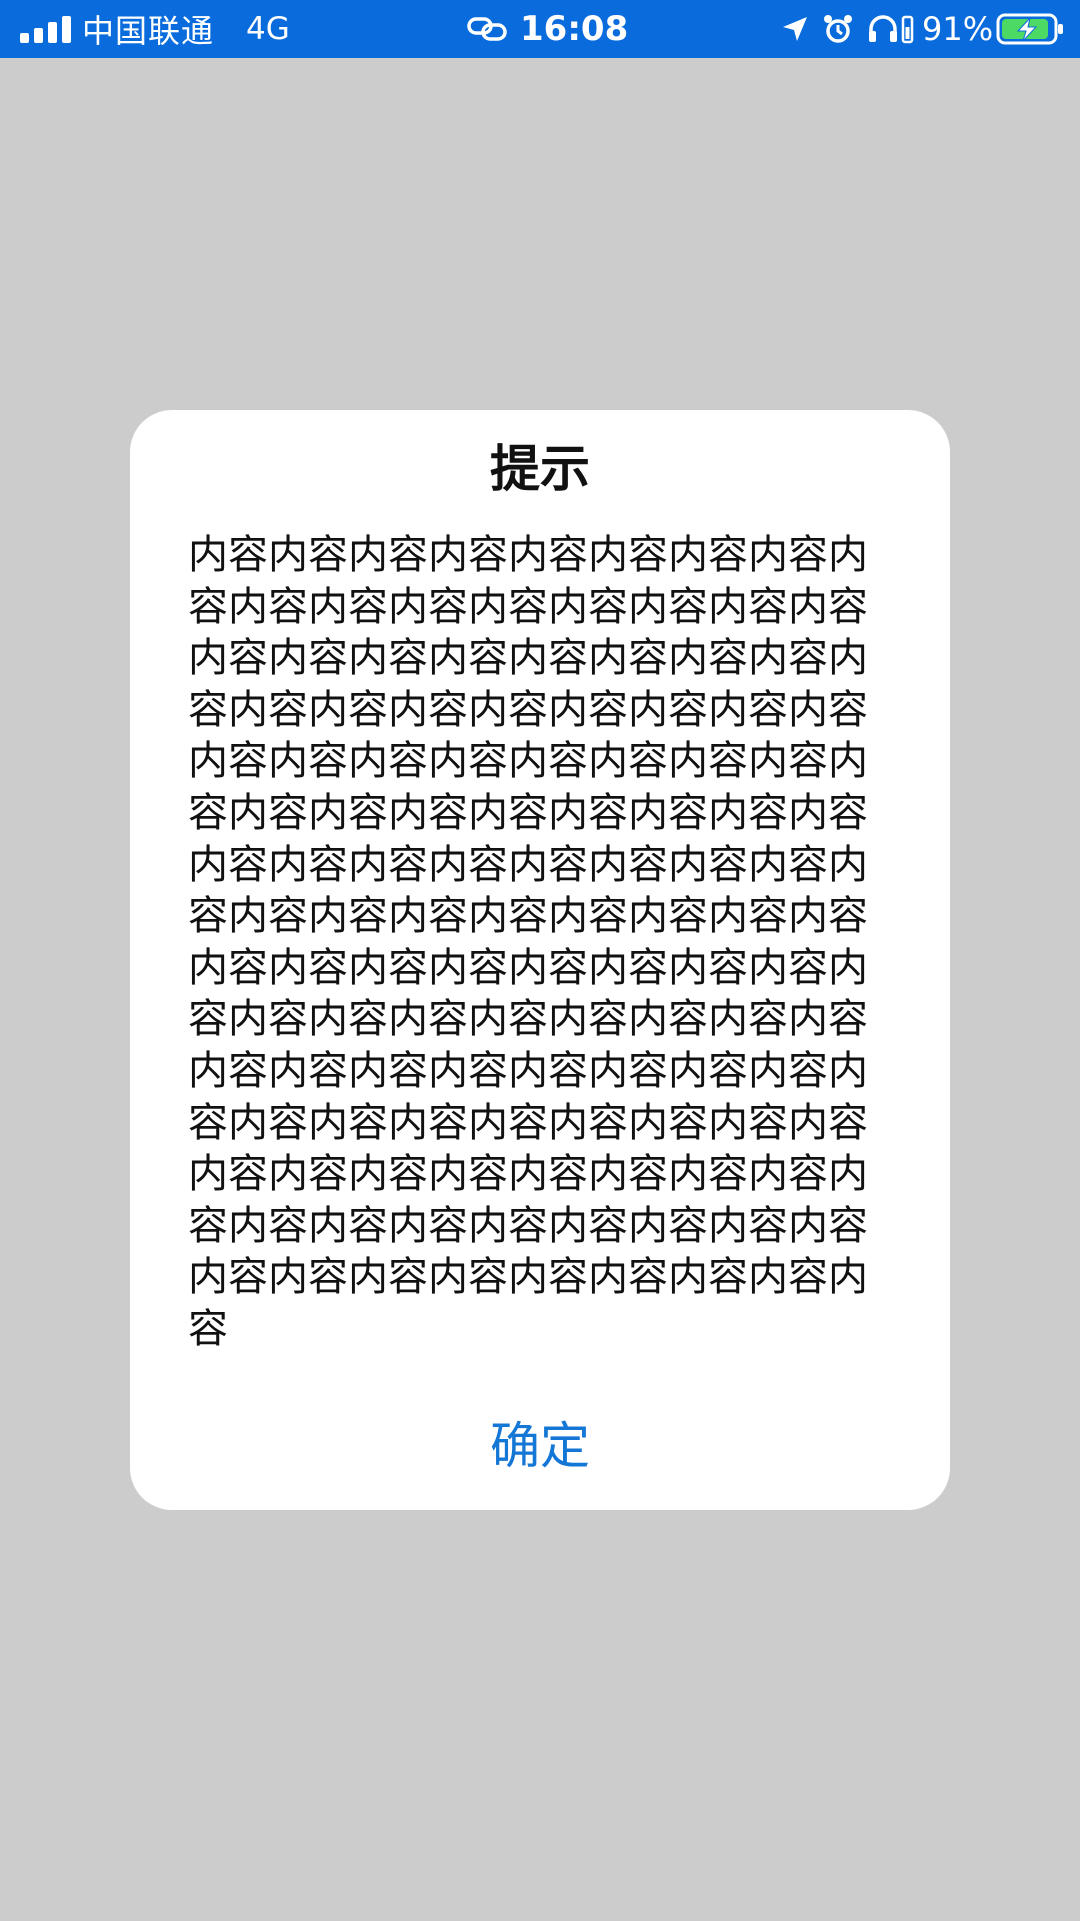  I want to click on network-type: 4G, so click(268, 29).